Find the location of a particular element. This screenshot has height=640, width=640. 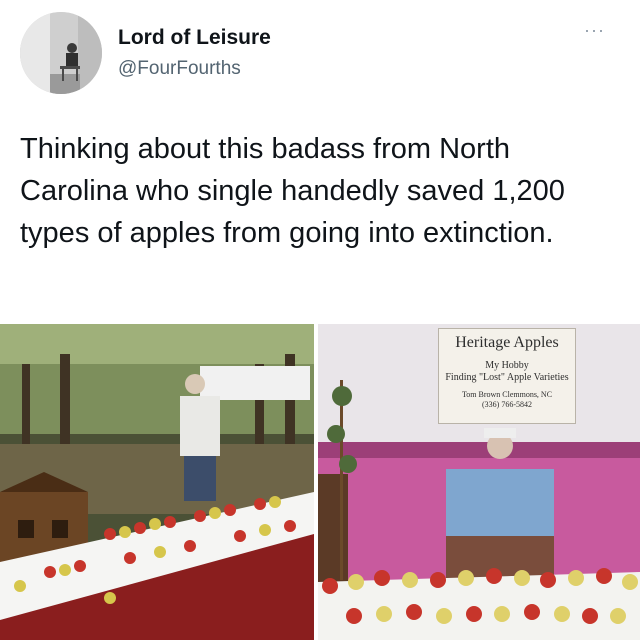

sign-line-2: Finding "Lost" Apple Varieties is located at coordinates (507, 377).